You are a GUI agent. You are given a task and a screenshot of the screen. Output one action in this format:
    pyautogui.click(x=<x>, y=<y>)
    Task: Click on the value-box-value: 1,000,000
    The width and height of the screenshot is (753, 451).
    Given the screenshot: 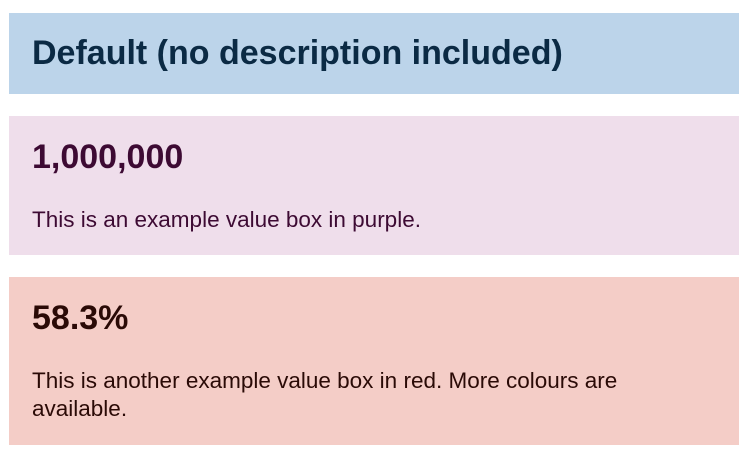 What is the action you would take?
    pyautogui.click(x=108, y=157)
    